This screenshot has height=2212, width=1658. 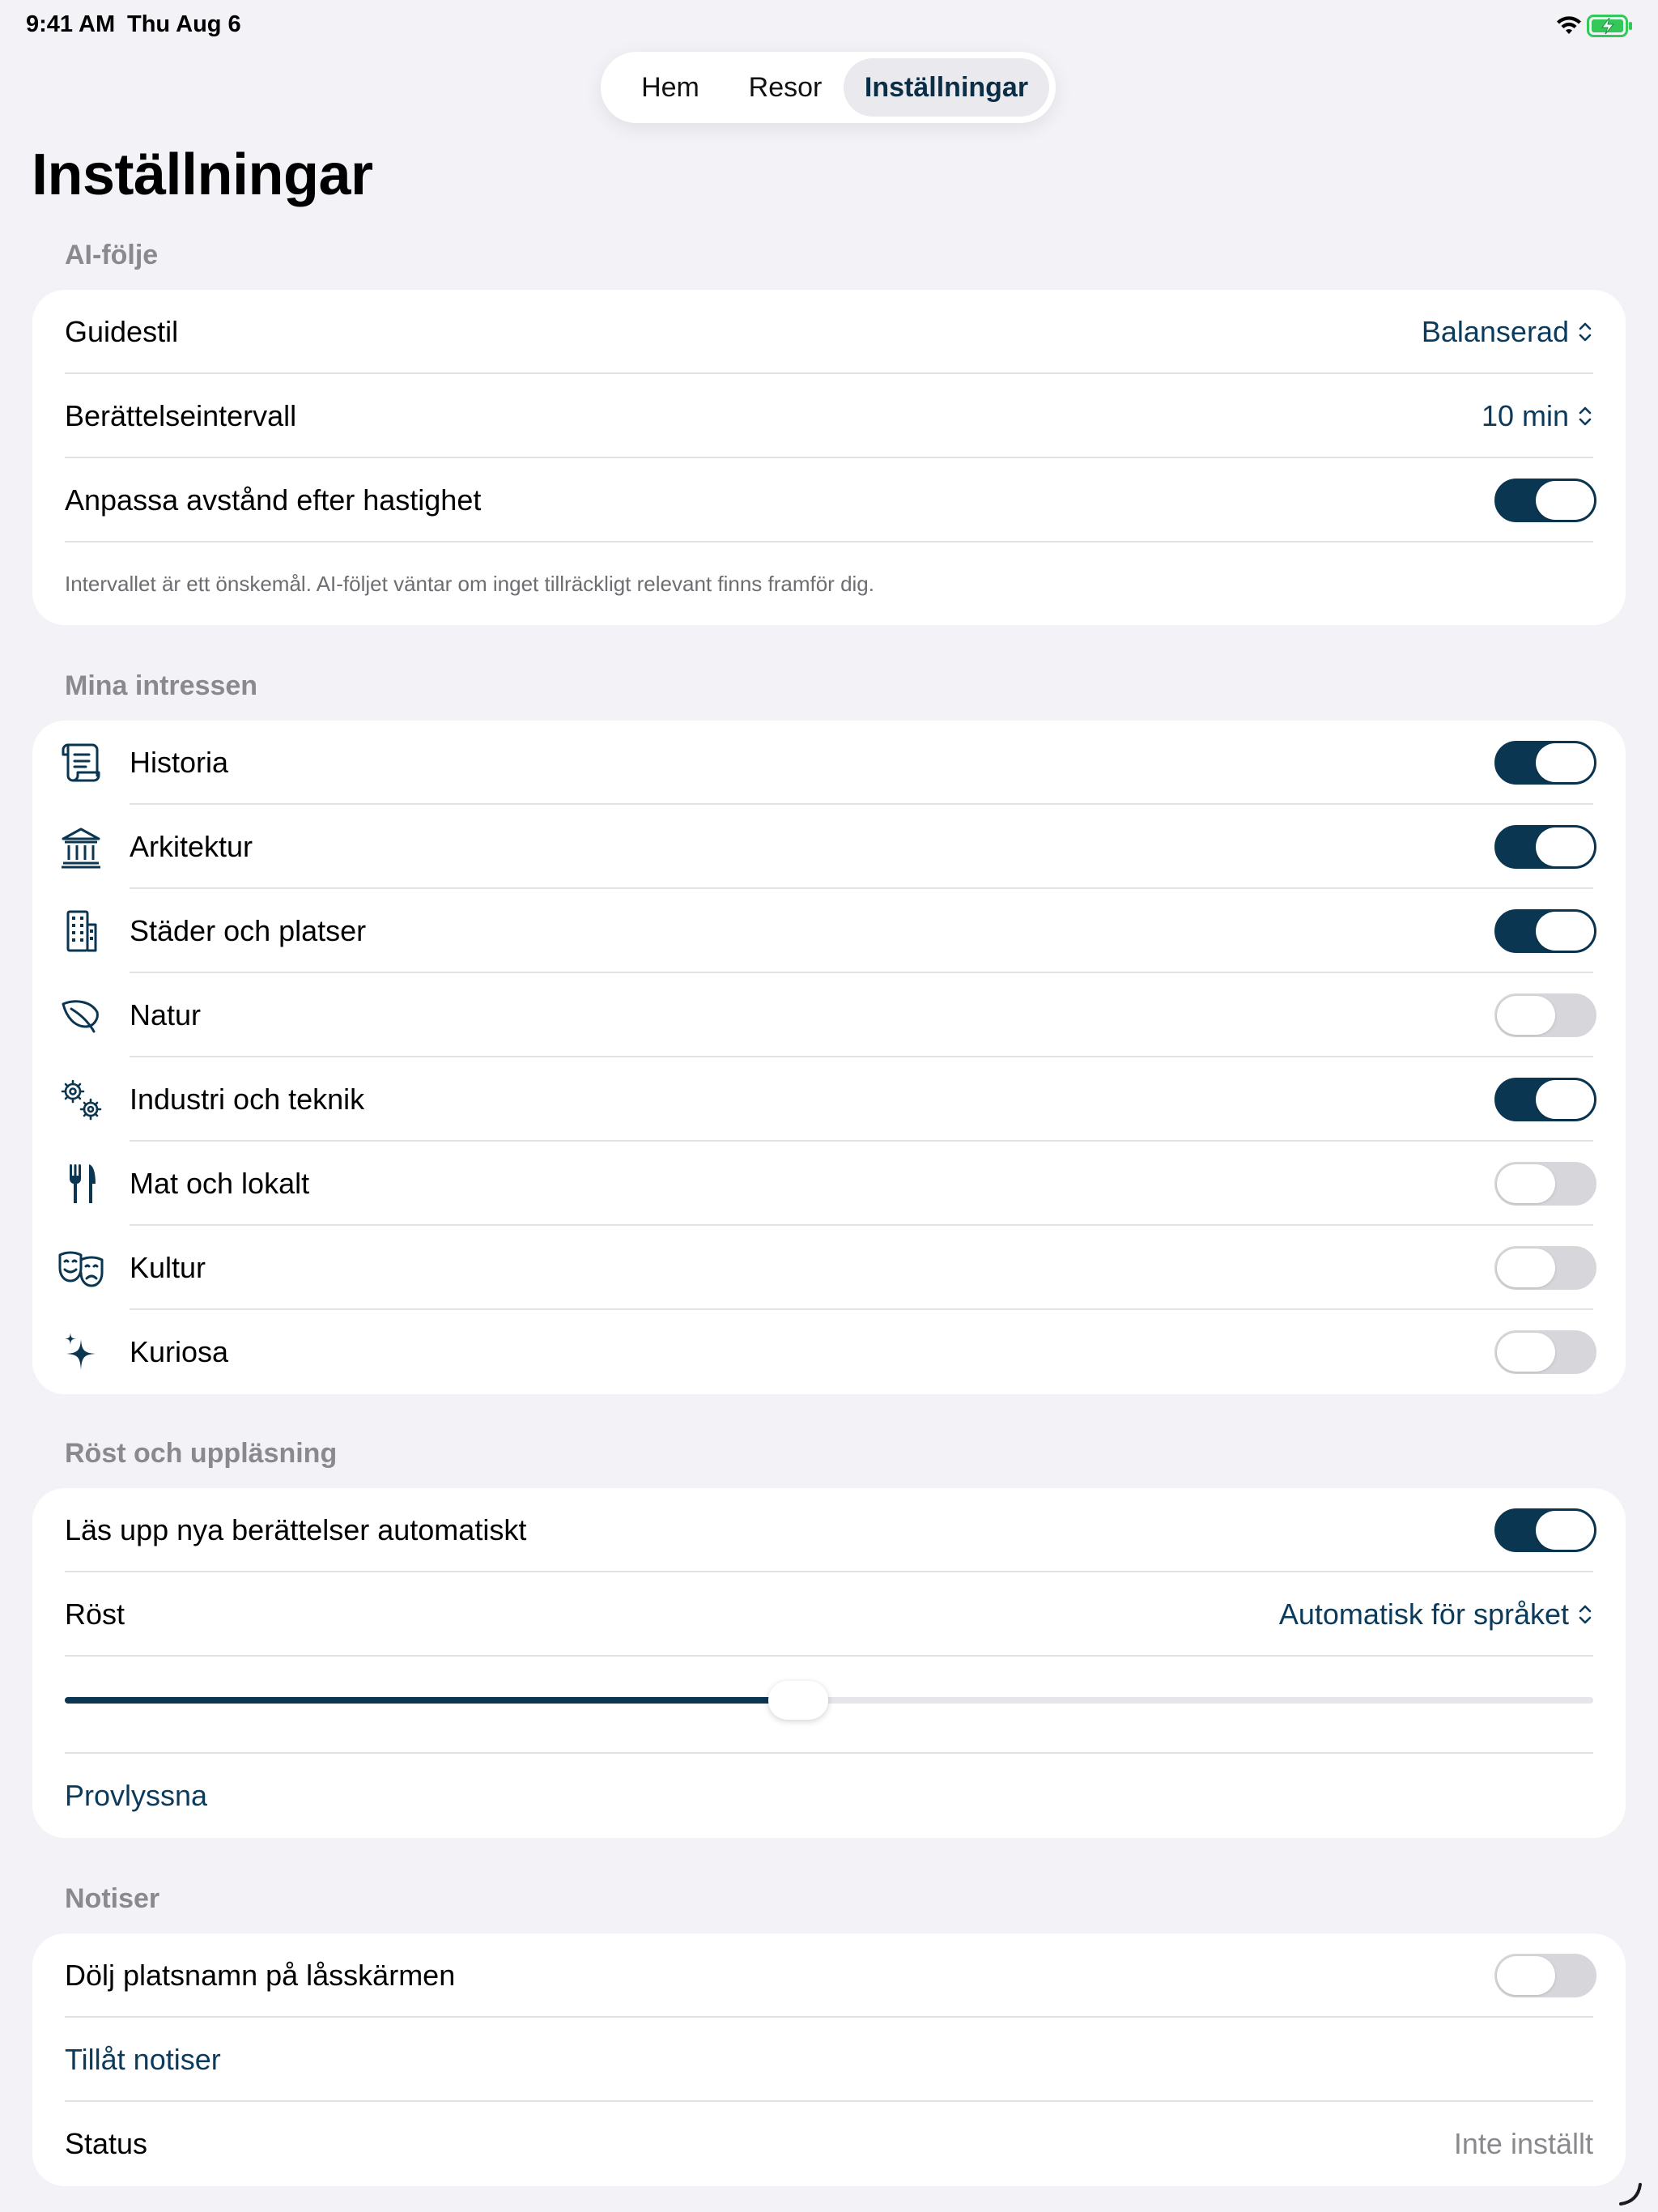 I want to click on interest-label: Mat och lokalt, so click(x=220, y=1184).